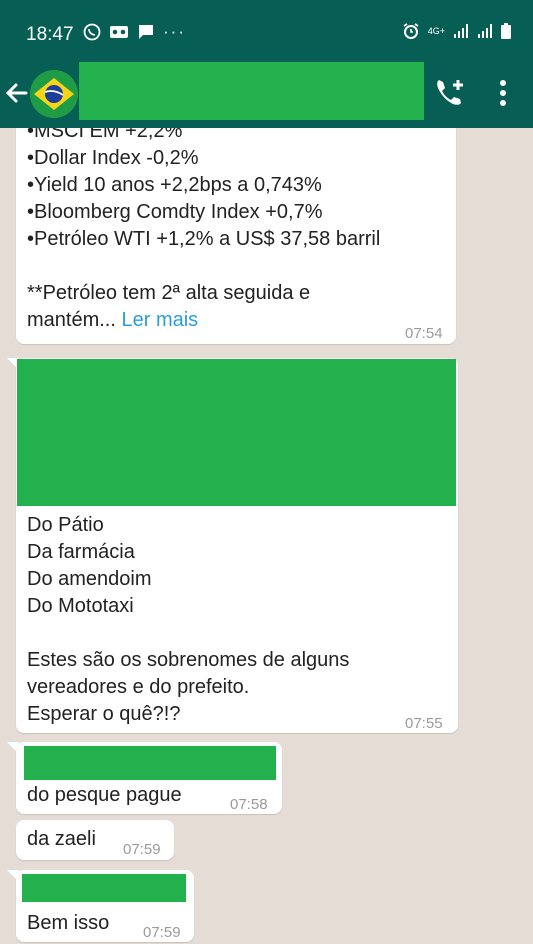 The width and height of the screenshot is (533, 944). I want to click on notification-icons: ···, so click(134, 32).